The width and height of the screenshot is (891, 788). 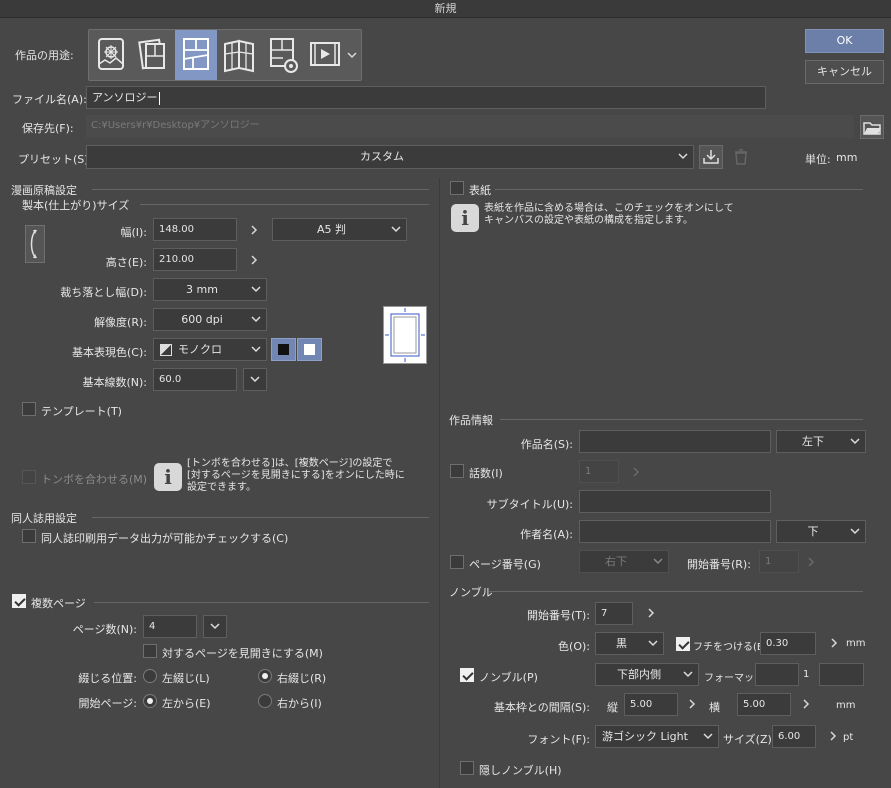 What do you see at coordinates (58, 603) in the screenshot?
I see `multi-page-label: 複数ページ` at bounding box center [58, 603].